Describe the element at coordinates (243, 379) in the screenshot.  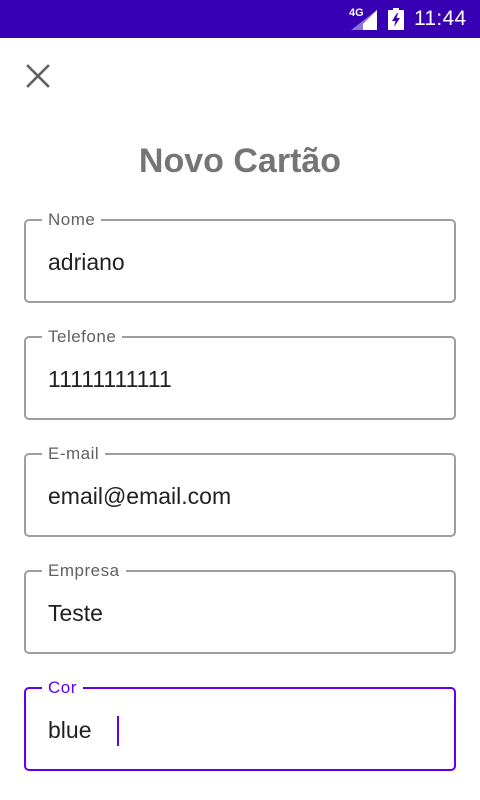
I see `phone-input` at that location.